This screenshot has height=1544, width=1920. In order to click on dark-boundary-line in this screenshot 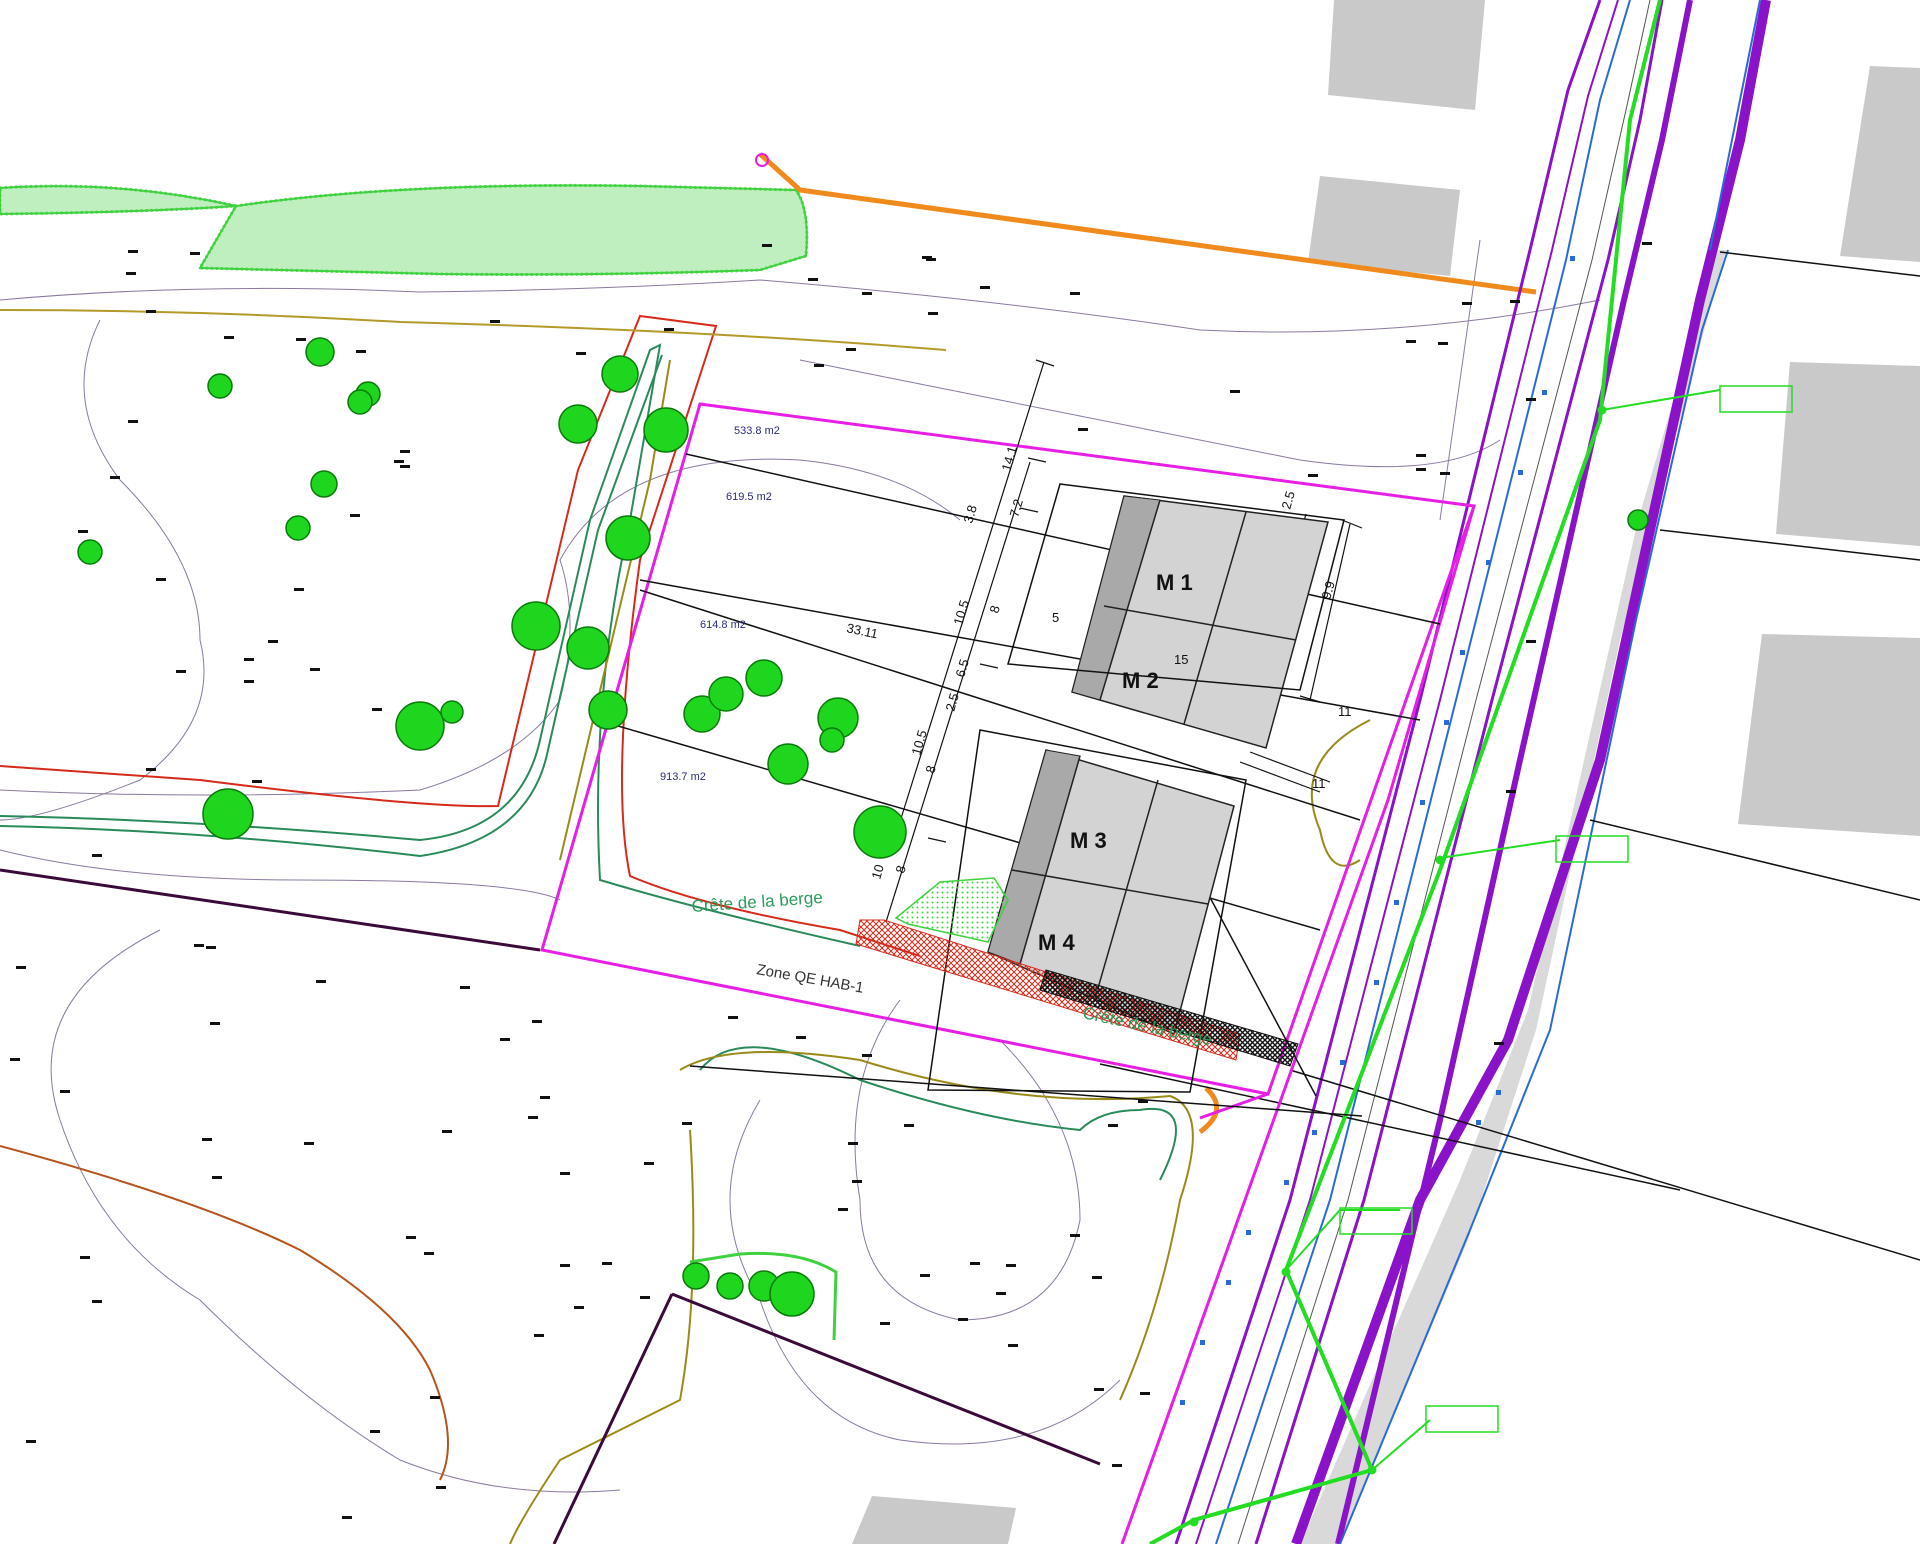, I will do `click(270, 910)`.